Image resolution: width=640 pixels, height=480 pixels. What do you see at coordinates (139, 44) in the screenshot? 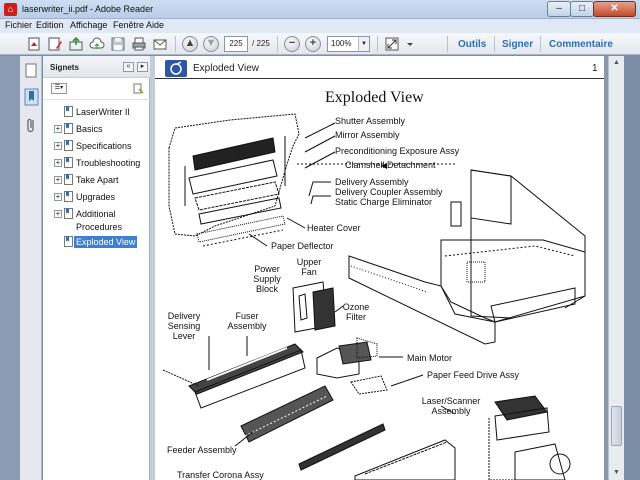
I see `print-icon` at bounding box center [139, 44].